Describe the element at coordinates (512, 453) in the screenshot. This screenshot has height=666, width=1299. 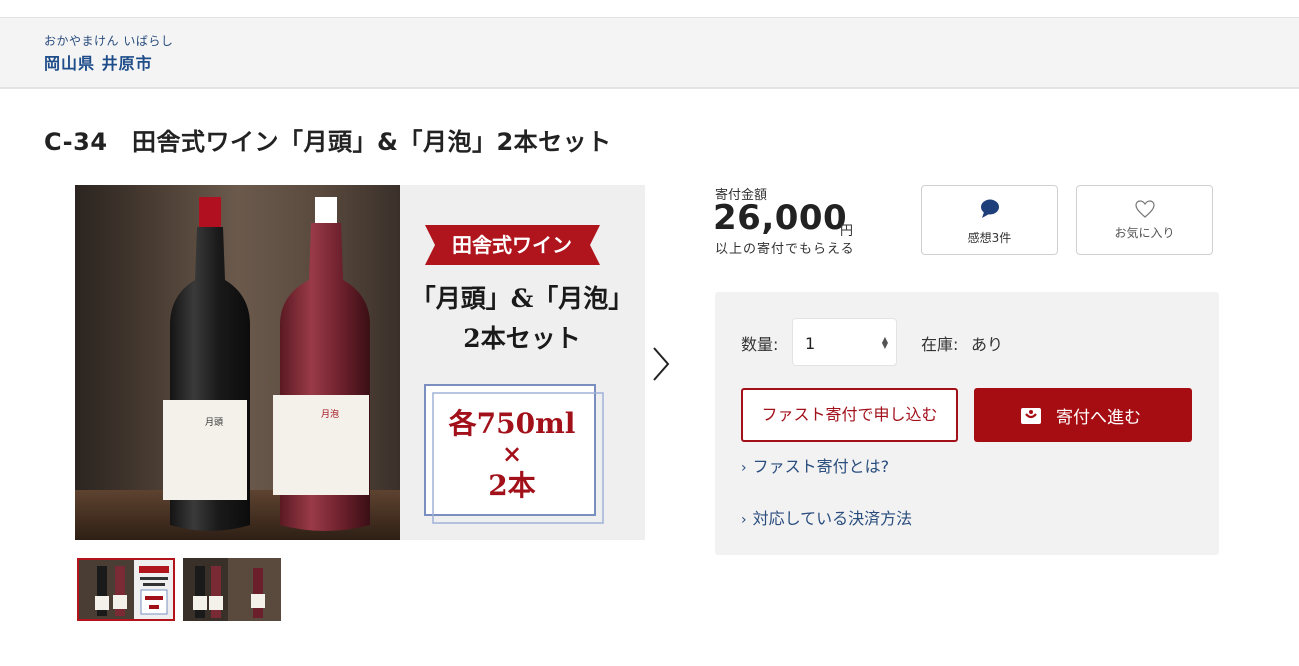
I see `banner-times: ×` at that location.